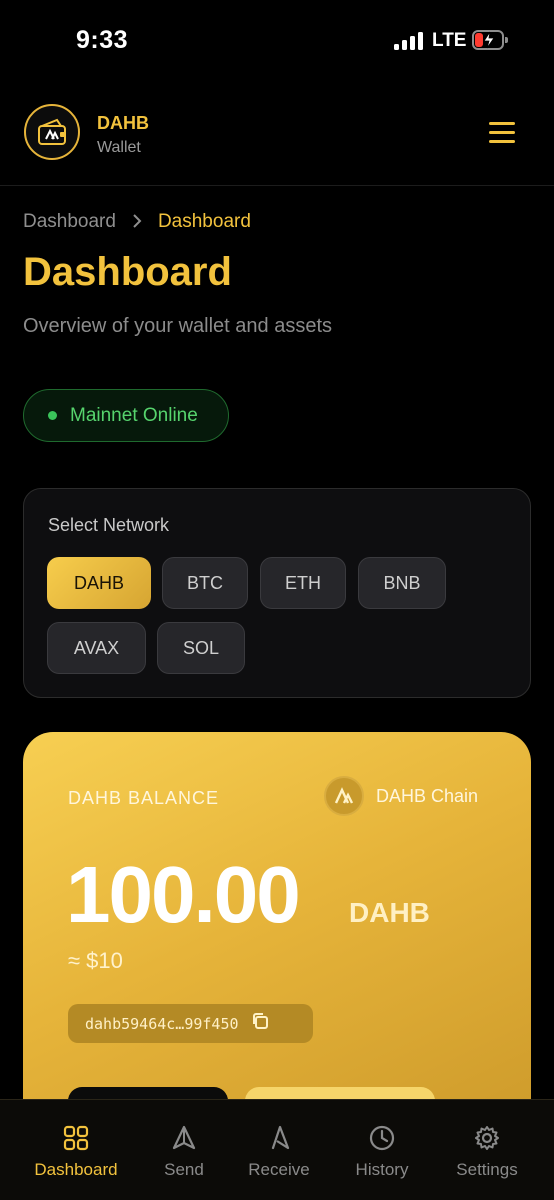 The image size is (554, 1200). Describe the element at coordinates (427, 795) in the screenshot. I see `chain-name: DAHB Chain` at that location.